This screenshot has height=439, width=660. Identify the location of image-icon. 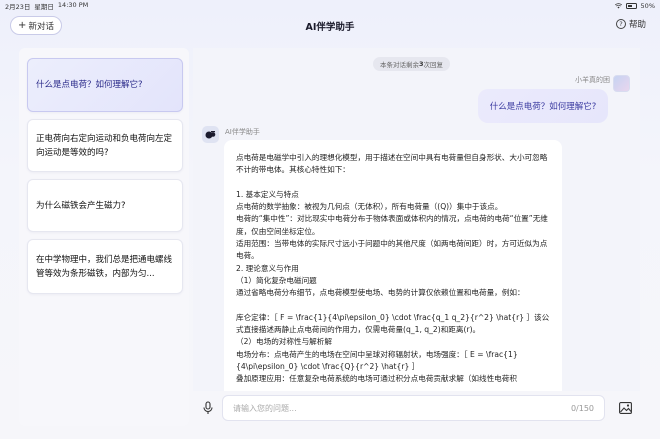
(625, 408).